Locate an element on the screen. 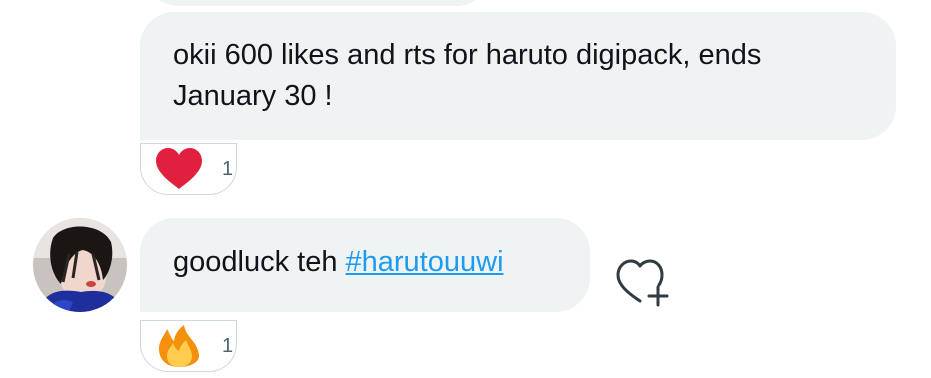 The height and width of the screenshot is (378, 931). message-bubble: goodluck teh #harutouuwi is located at coordinates (365, 265).